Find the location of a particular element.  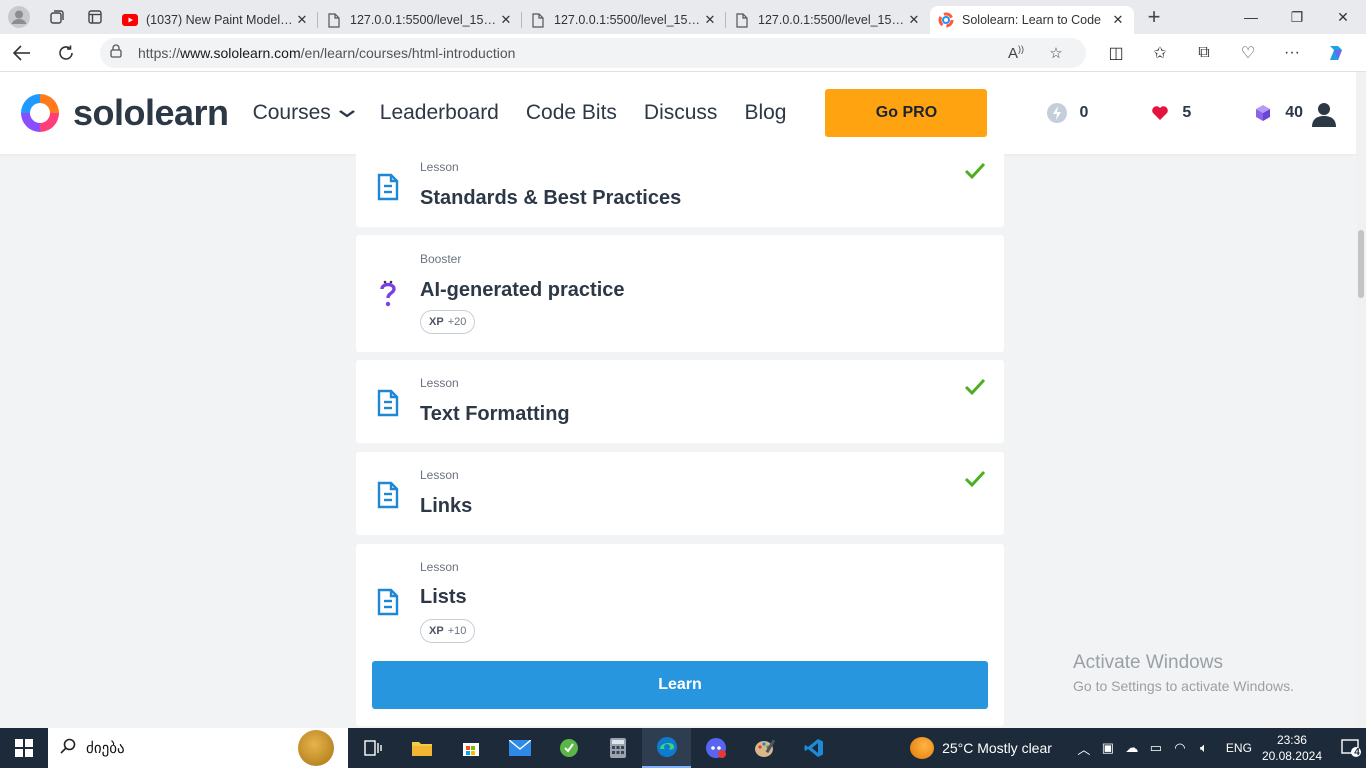

new-tab-button: + is located at coordinates (1154, 17).